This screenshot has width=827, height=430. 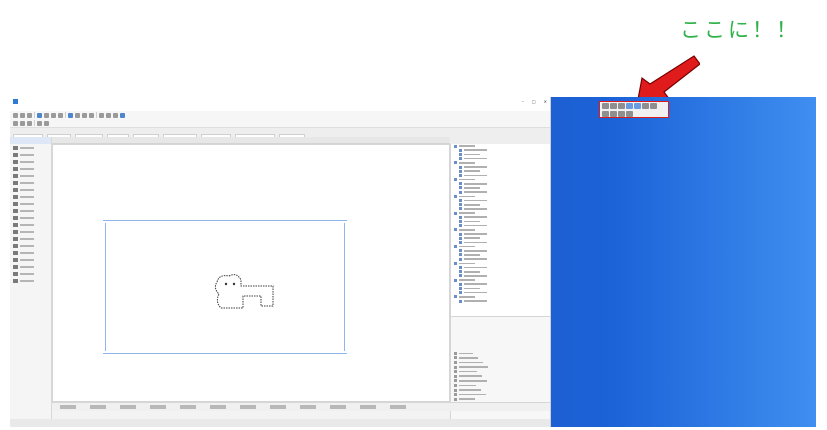 I want to click on navigator-item, so click(x=500, y=301).